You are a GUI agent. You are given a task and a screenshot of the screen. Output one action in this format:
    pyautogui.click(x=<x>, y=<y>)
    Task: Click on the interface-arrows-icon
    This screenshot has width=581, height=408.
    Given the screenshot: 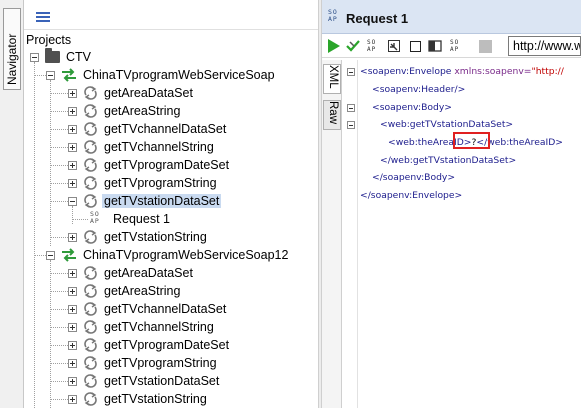 What is the action you would take?
    pyautogui.click(x=69, y=255)
    